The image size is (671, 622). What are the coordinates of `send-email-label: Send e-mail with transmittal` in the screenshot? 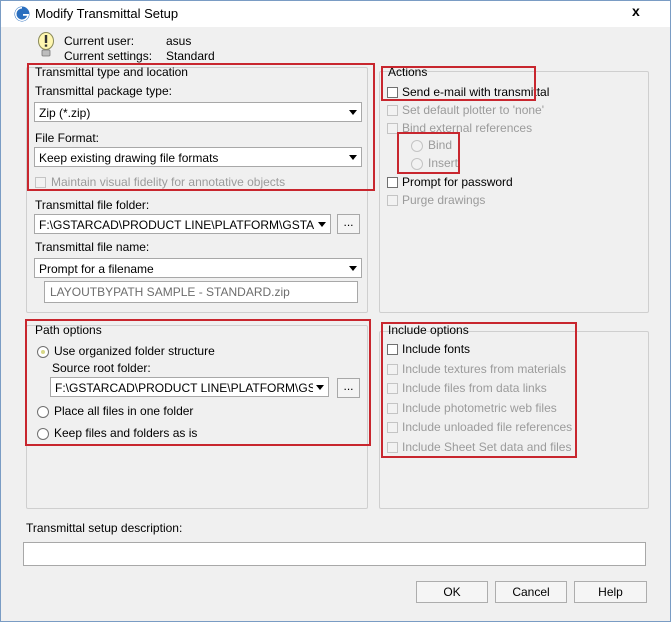 It's located at (476, 92).